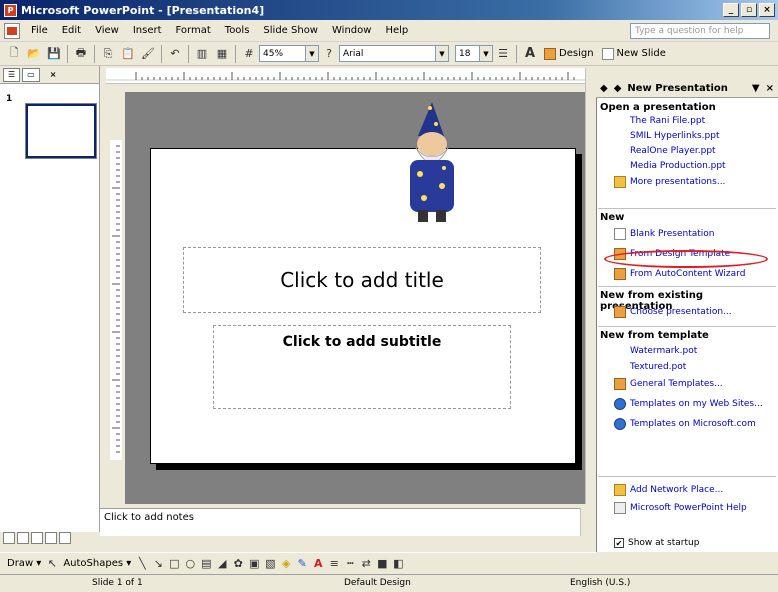  I want to click on powerpoint-app-icon: P, so click(10, 10).